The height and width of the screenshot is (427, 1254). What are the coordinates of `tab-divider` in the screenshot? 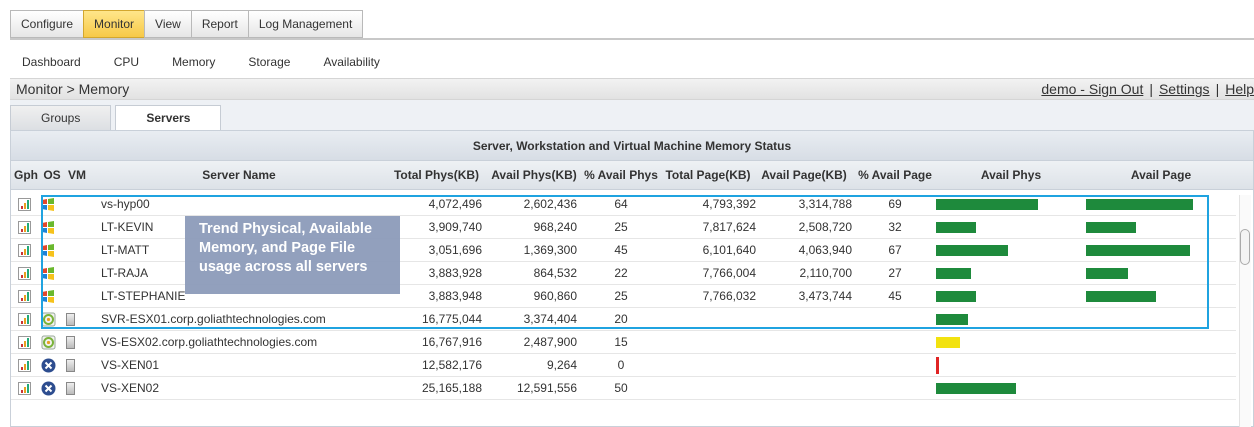 It's located at (632, 39).